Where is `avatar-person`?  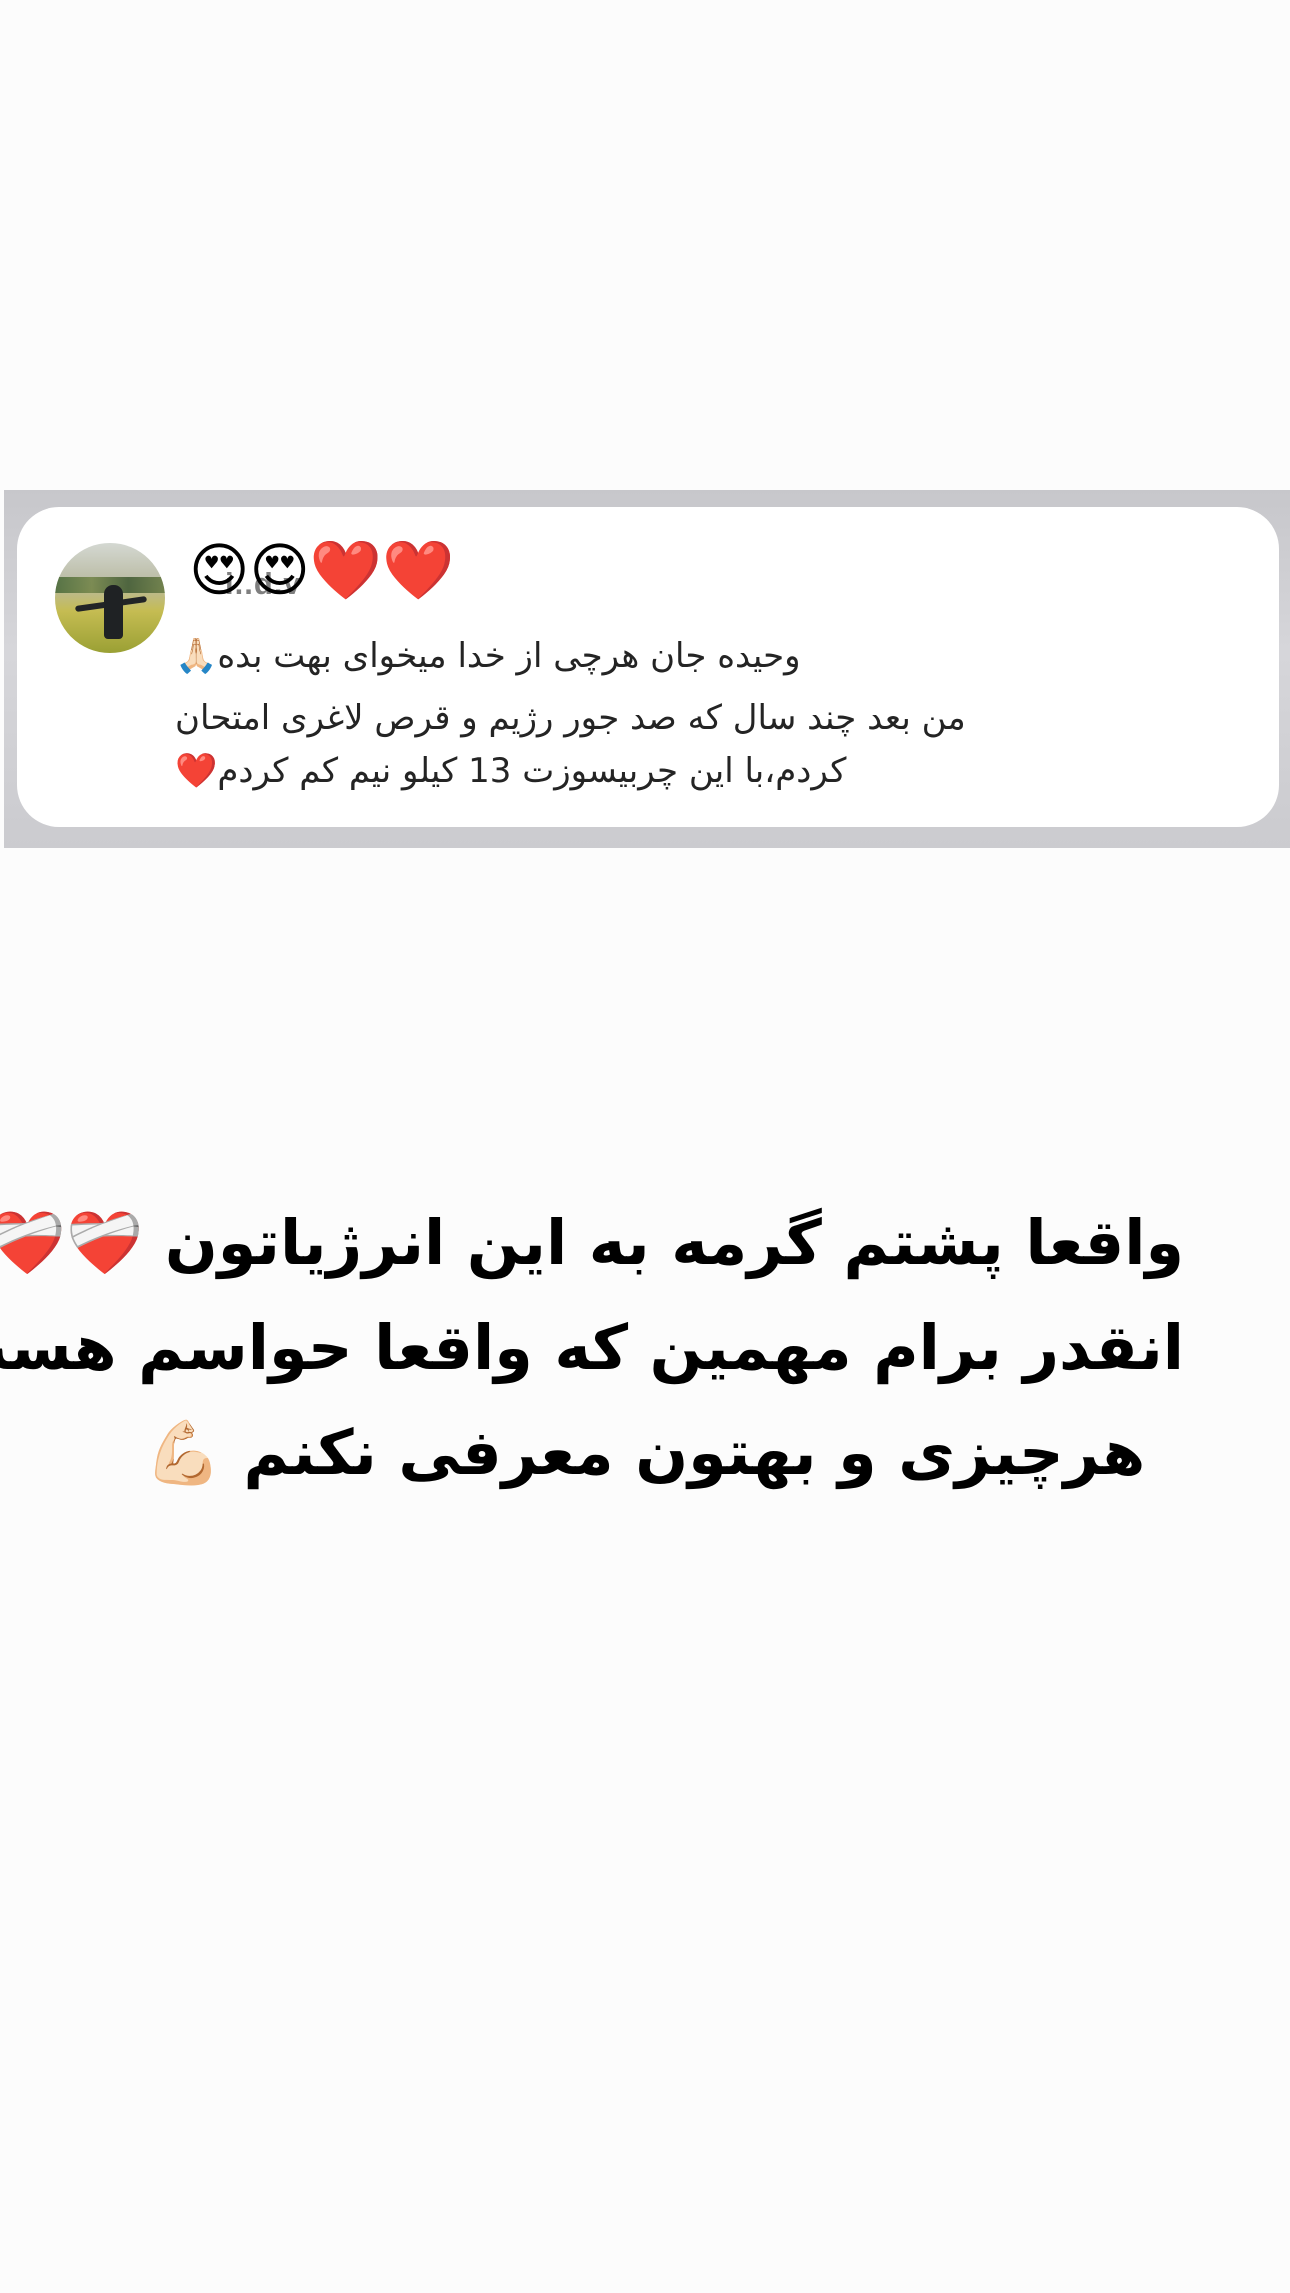 avatar-person is located at coordinates (113, 612).